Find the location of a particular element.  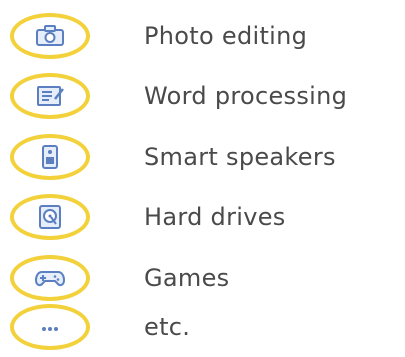

gamepad-icon is located at coordinates (50, 279).